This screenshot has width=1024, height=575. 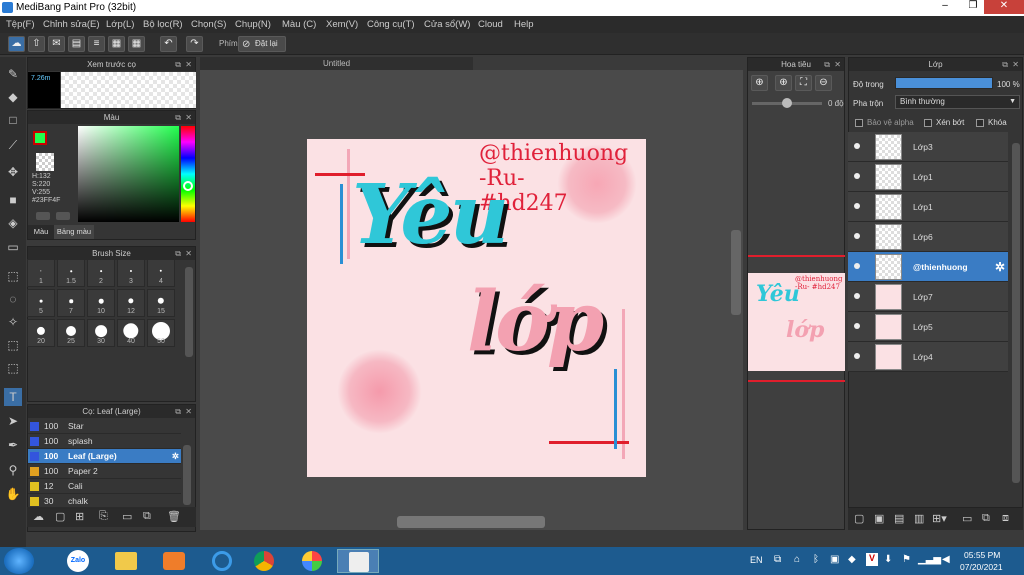 What do you see at coordinates (79, 516) in the screenshot?
I see `add-brush-icon: ⊞` at bounding box center [79, 516].